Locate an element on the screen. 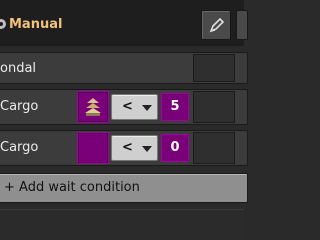 The width and height of the screenshot is (320, 240). schedule-header: Manual is located at coordinates (124, 23).